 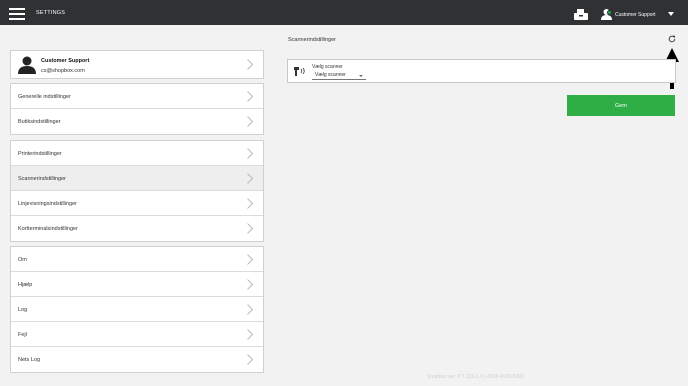 What do you see at coordinates (48, 204) in the screenshot?
I see `menu-item-label: Linjevisningsindstillinger` at bounding box center [48, 204].